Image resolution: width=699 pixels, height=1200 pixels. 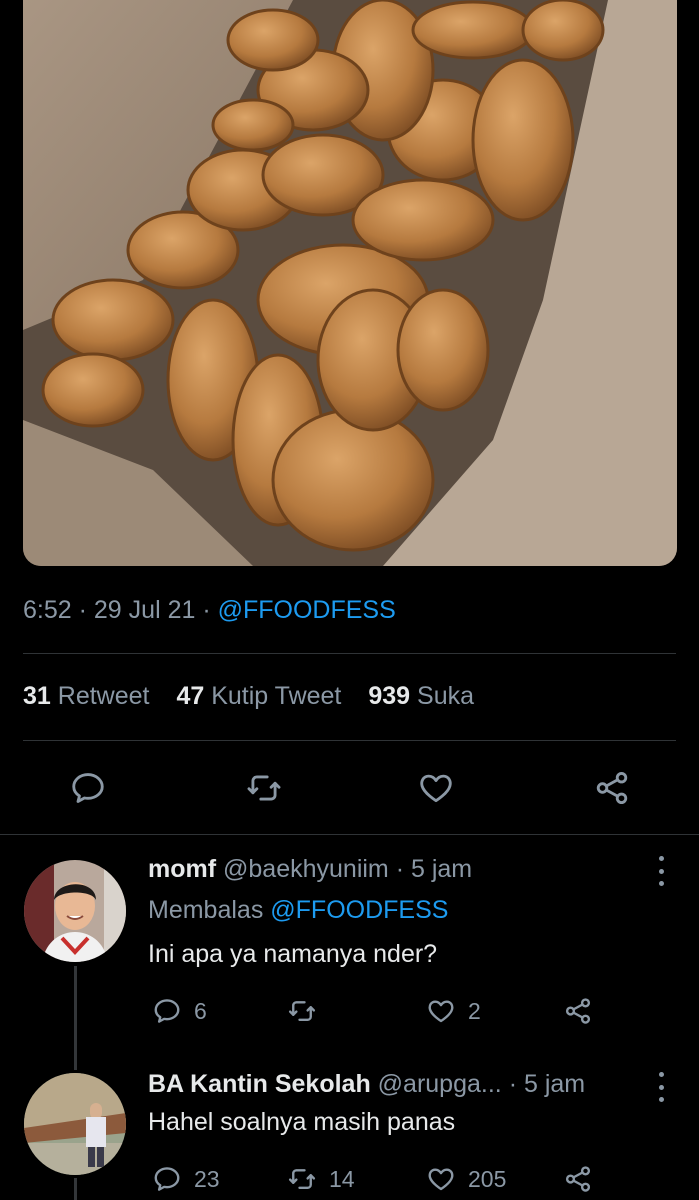 I want to click on reply-retweet-button: 14, so click(x=321, y=1179).